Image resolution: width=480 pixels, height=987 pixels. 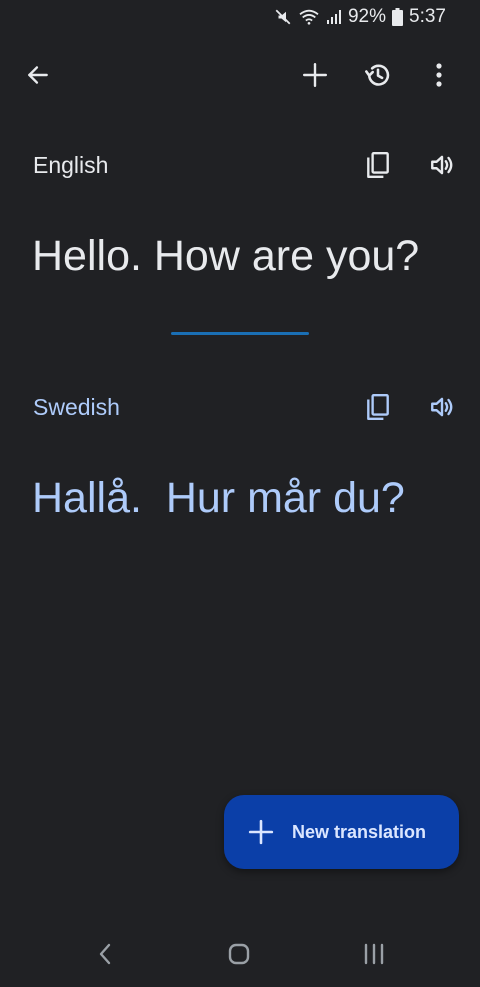 What do you see at coordinates (76, 407) in the screenshot?
I see `target-language-label: Swedish` at bounding box center [76, 407].